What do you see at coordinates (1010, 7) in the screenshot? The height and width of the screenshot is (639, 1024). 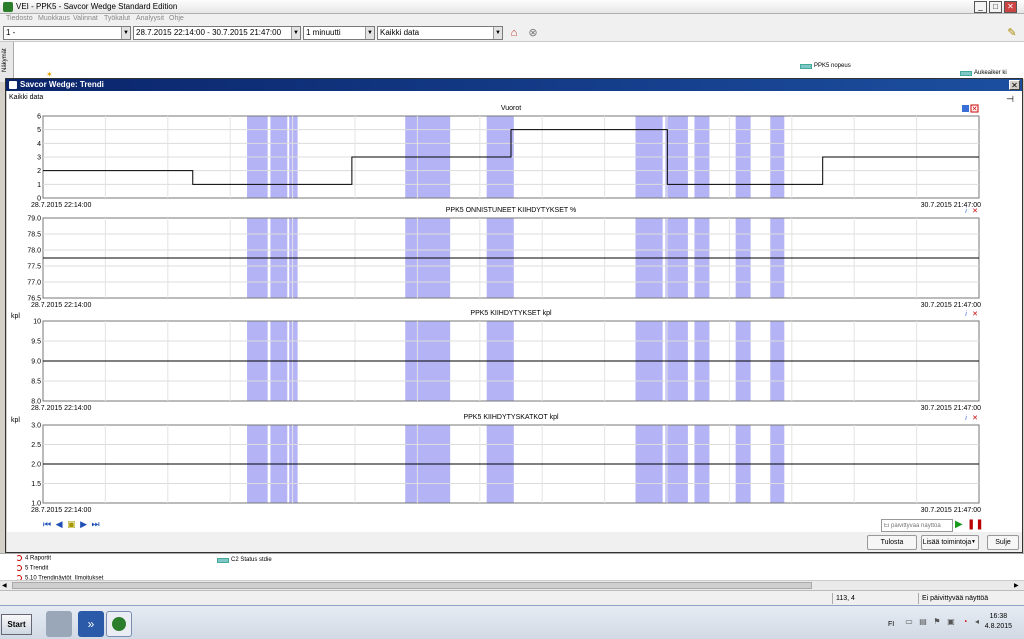 I see `close-button: ✕` at bounding box center [1010, 7].